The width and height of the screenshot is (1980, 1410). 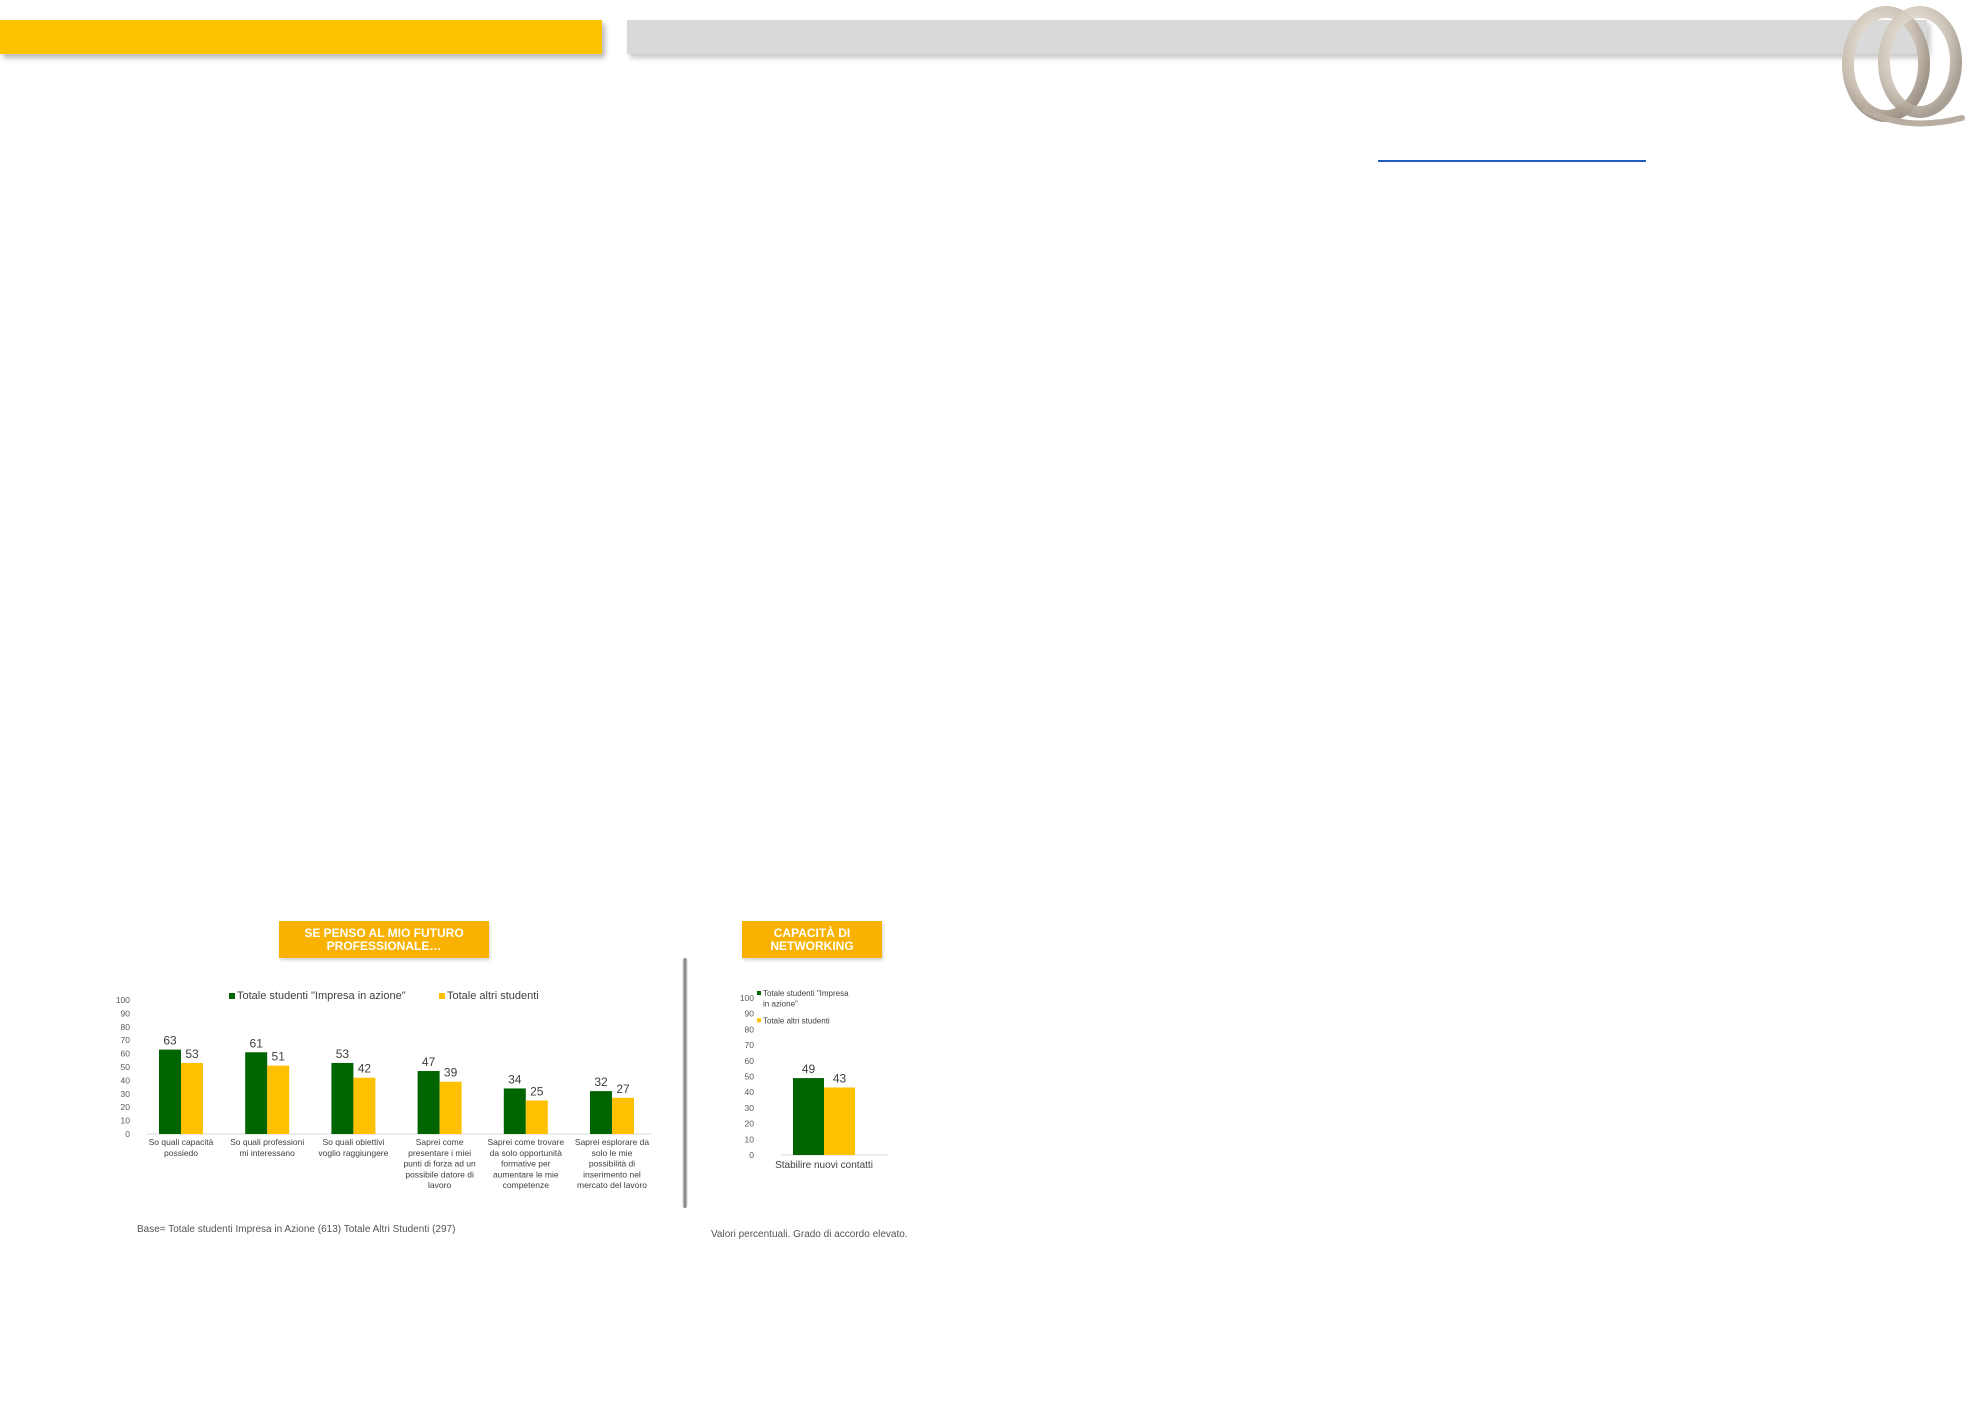 What do you see at coordinates (126, 1054) in the screenshot?
I see `chart1-ytick-label: 60` at bounding box center [126, 1054].